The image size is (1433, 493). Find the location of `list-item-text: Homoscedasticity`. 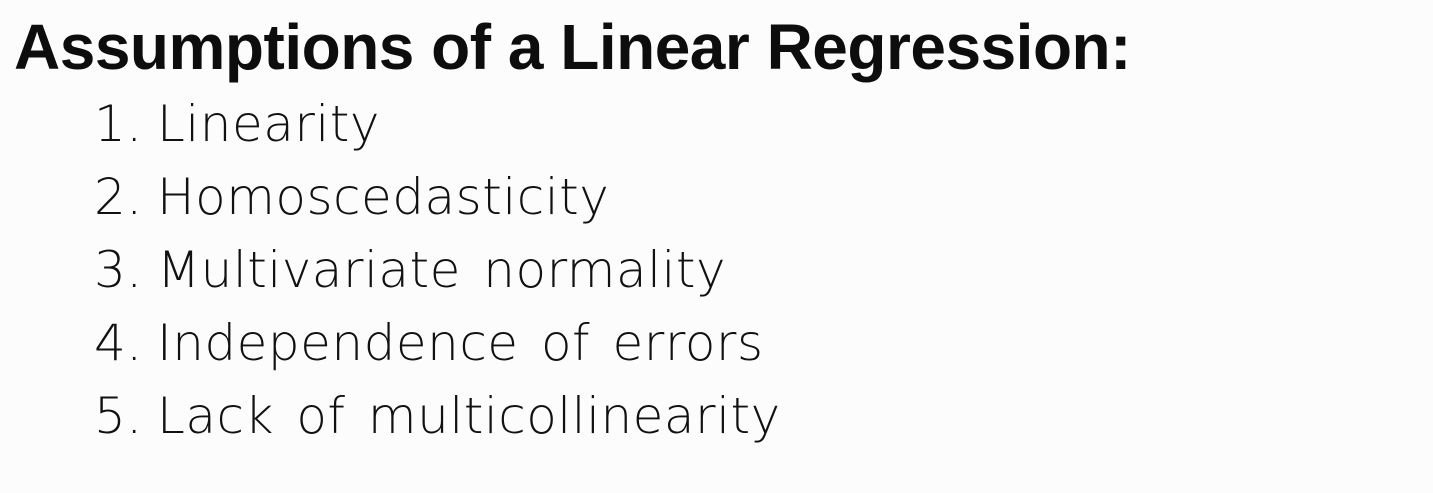

list-item-text: Homoscedasticity is located at coordinates (383, 197).